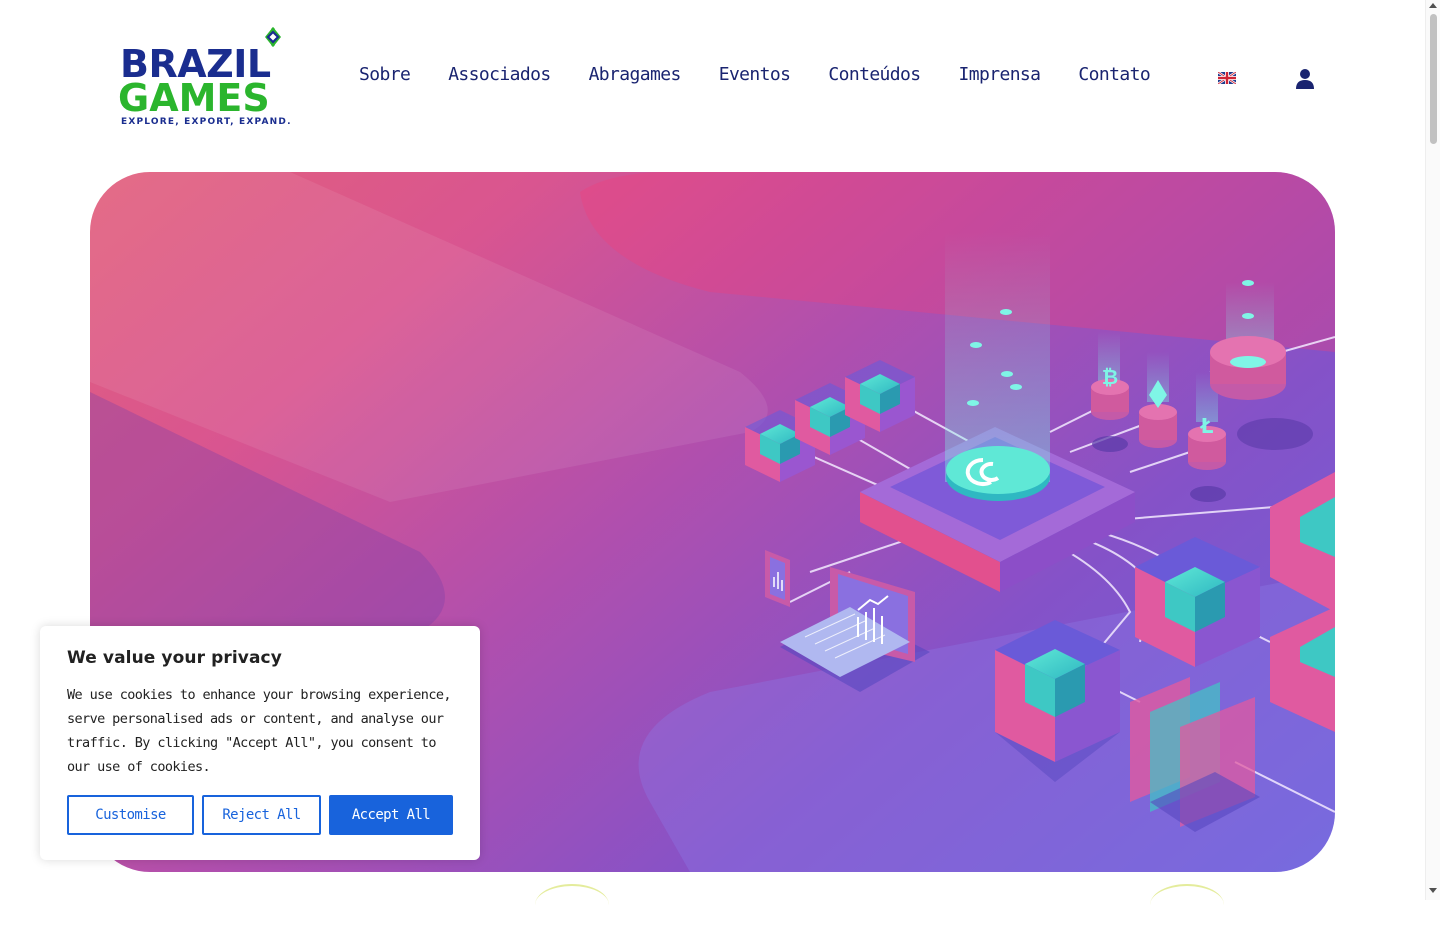 This screenshot has width=1440, height=926. What do you see at coordinates (1207, 426) in the screenshot?
I see `svg-text: Ł` at bounding box center [1207, 426].